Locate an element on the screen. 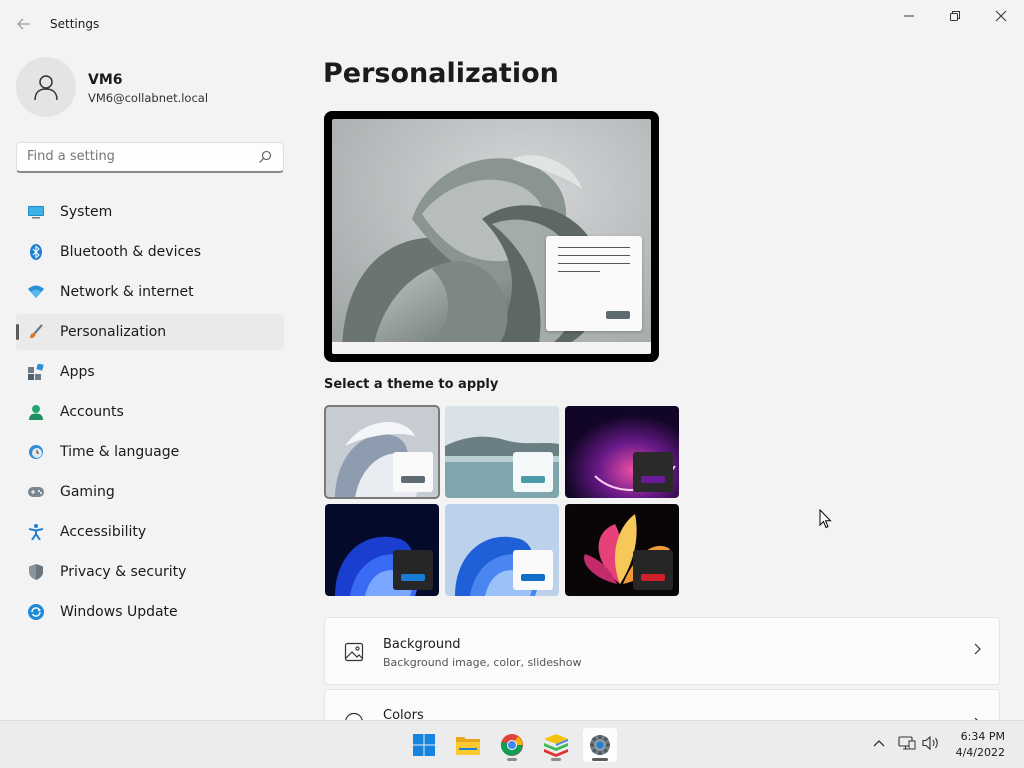 This screenshot has height=768, width=1024. person-icon is located at coordinates (46, 88).